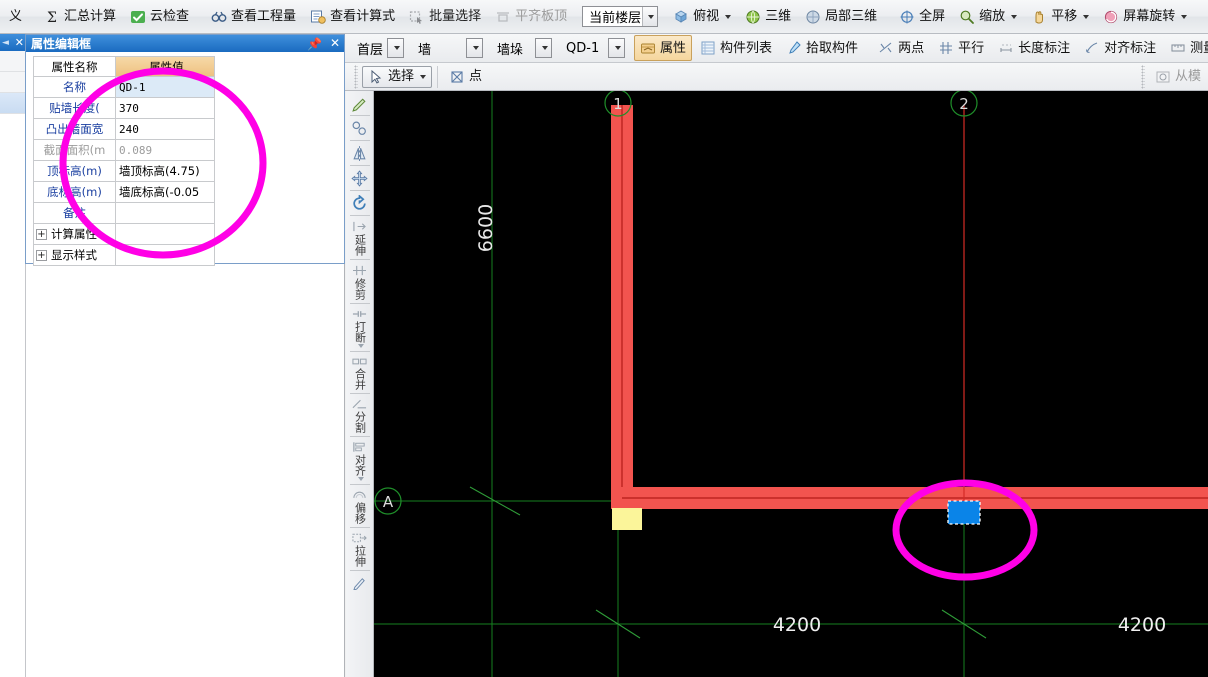 Image resolution: width=1208 pixels, height=677 pixels. What do you see at coordinates (165, 129) in the screenshot?
I see `property-value-input: 240` at bounding box center [165, 129].